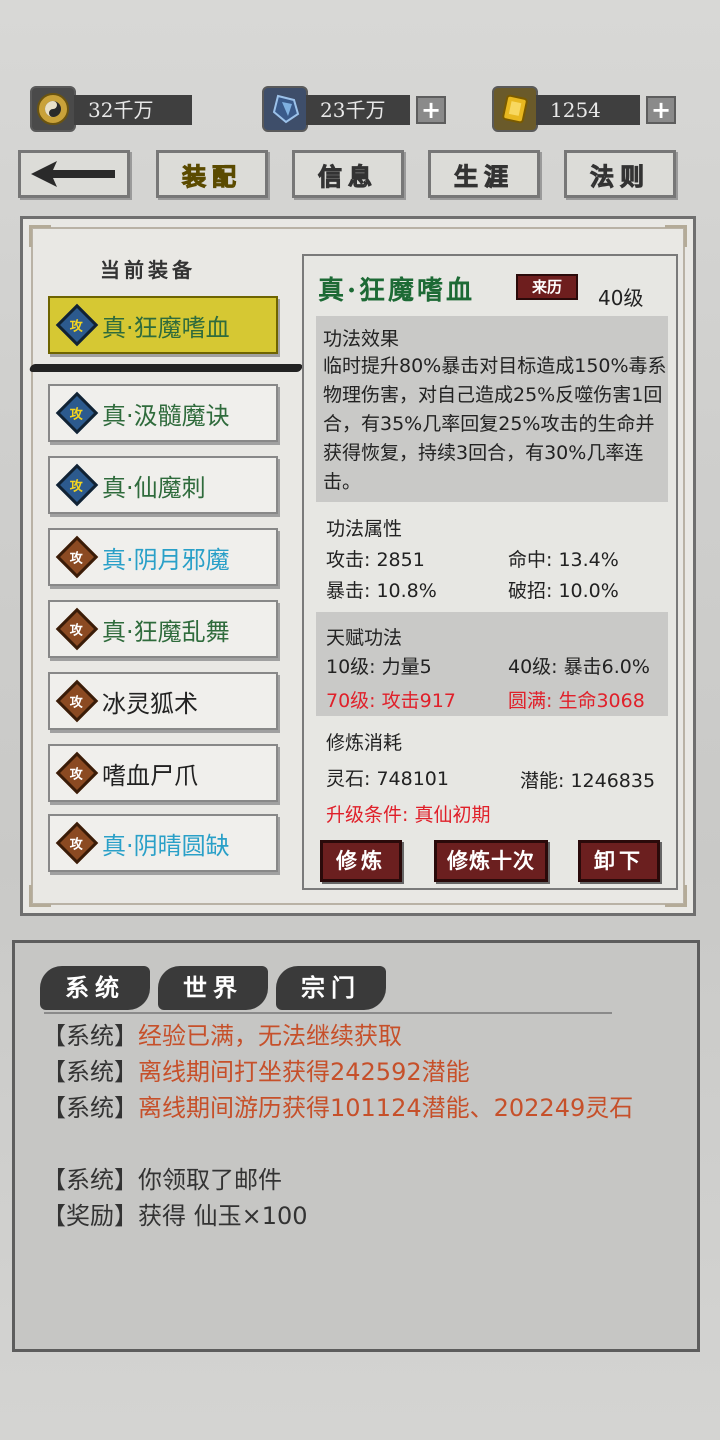 Image resolution: width=720 pixels, height=1440 pixels. What do you see at coordinates (150, 775) in the screenshot?
I see `equipment-name: 嗜血尸爪` at bounding box center [150, 775].